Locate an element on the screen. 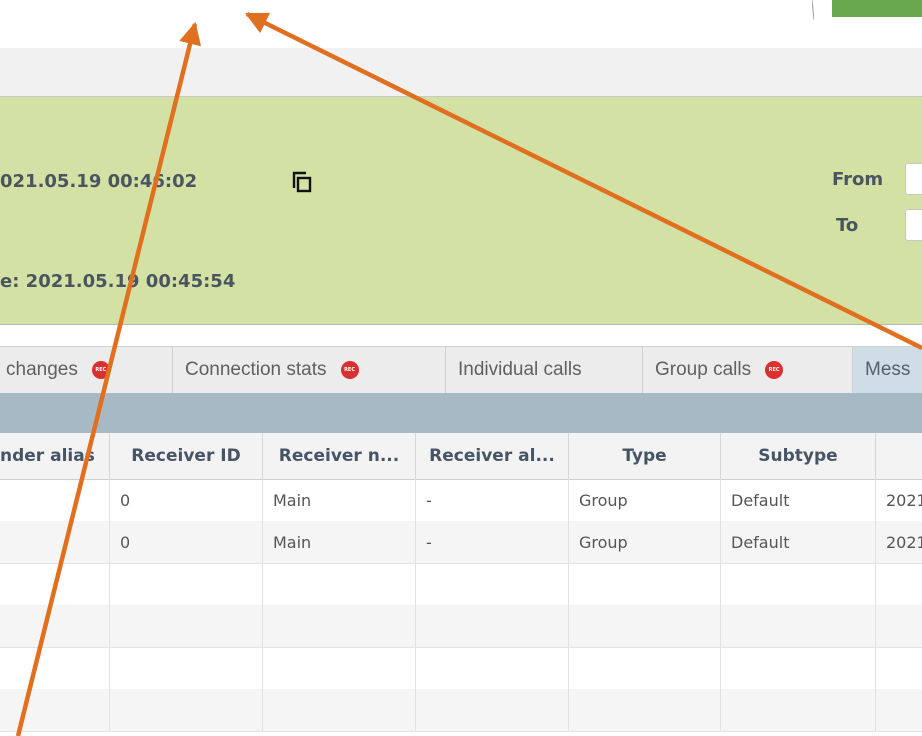  tab-messages: Mess is located at coordinates (887, 370).